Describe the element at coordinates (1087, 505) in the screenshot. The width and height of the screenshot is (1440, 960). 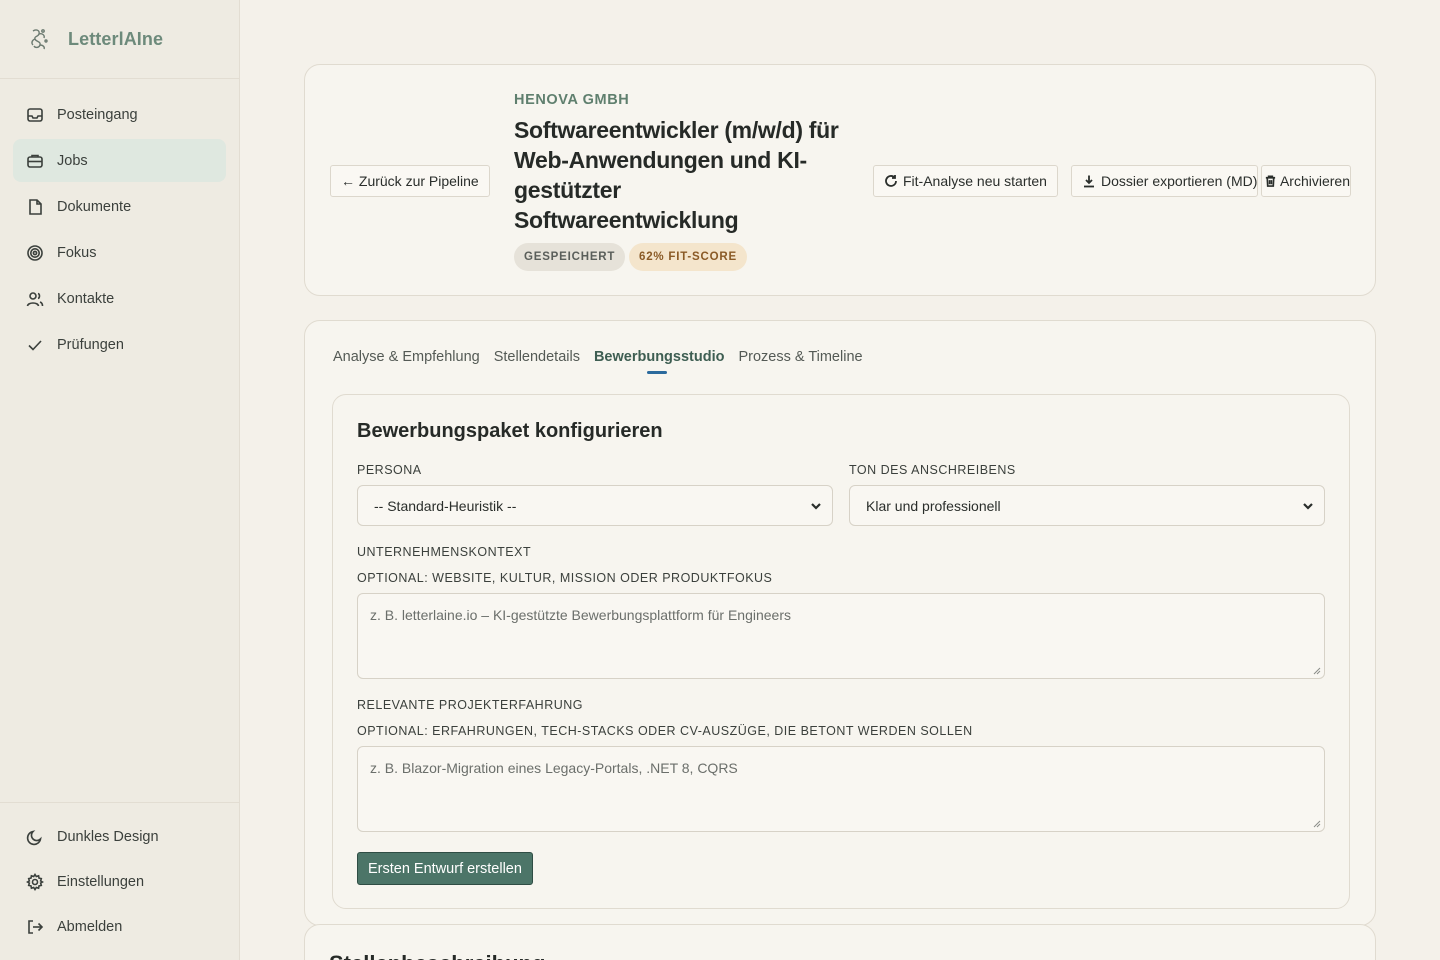
I see `tone-select: Klar und professionell` at that location.